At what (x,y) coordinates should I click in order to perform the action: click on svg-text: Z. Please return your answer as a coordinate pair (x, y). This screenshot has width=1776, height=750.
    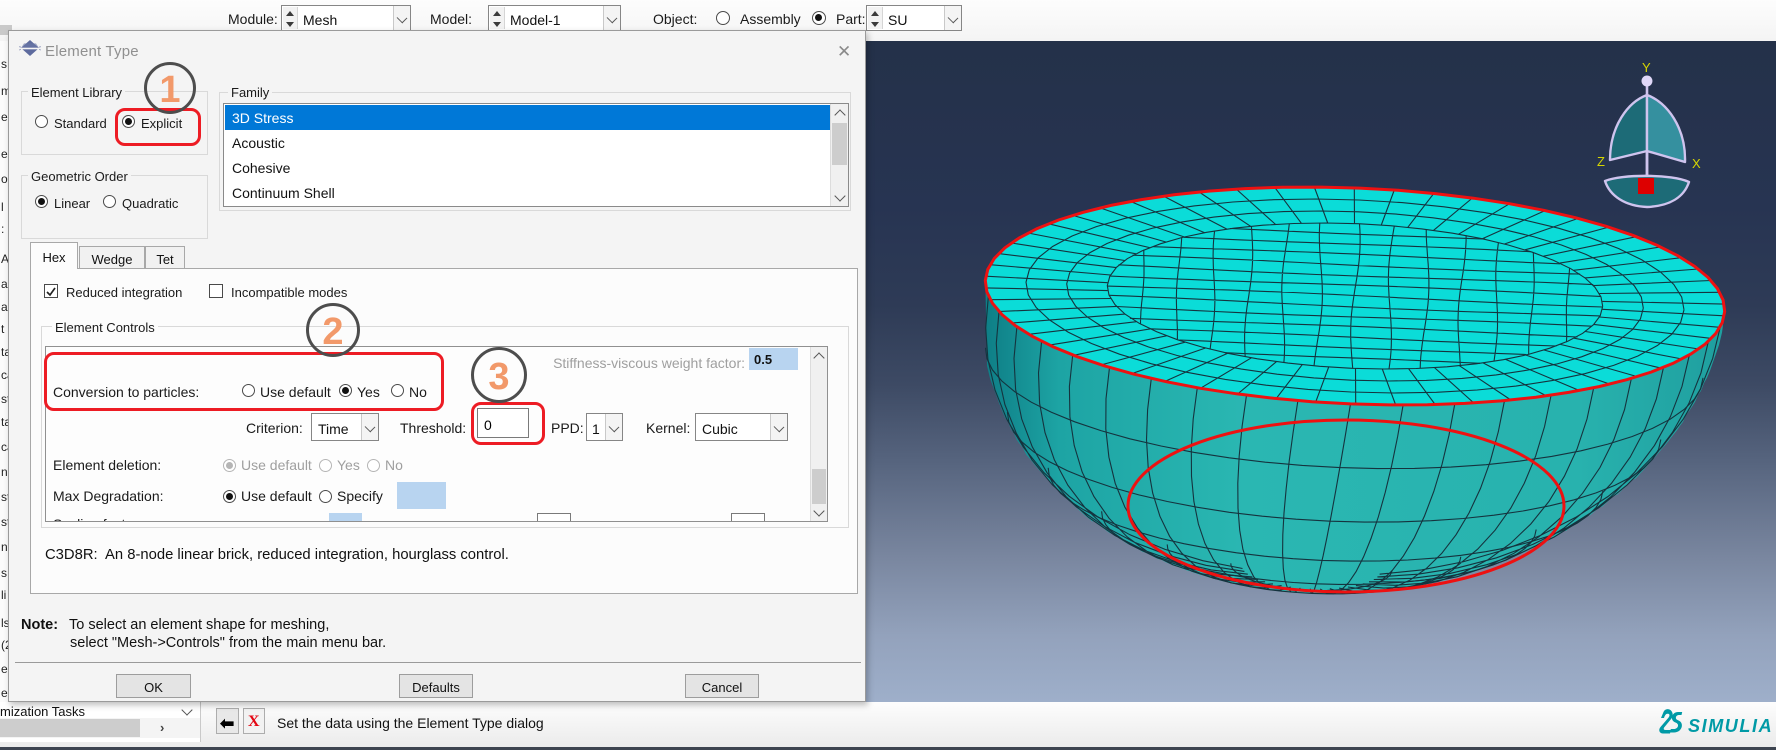
    Looking at the image, I should click on (1601, 161).